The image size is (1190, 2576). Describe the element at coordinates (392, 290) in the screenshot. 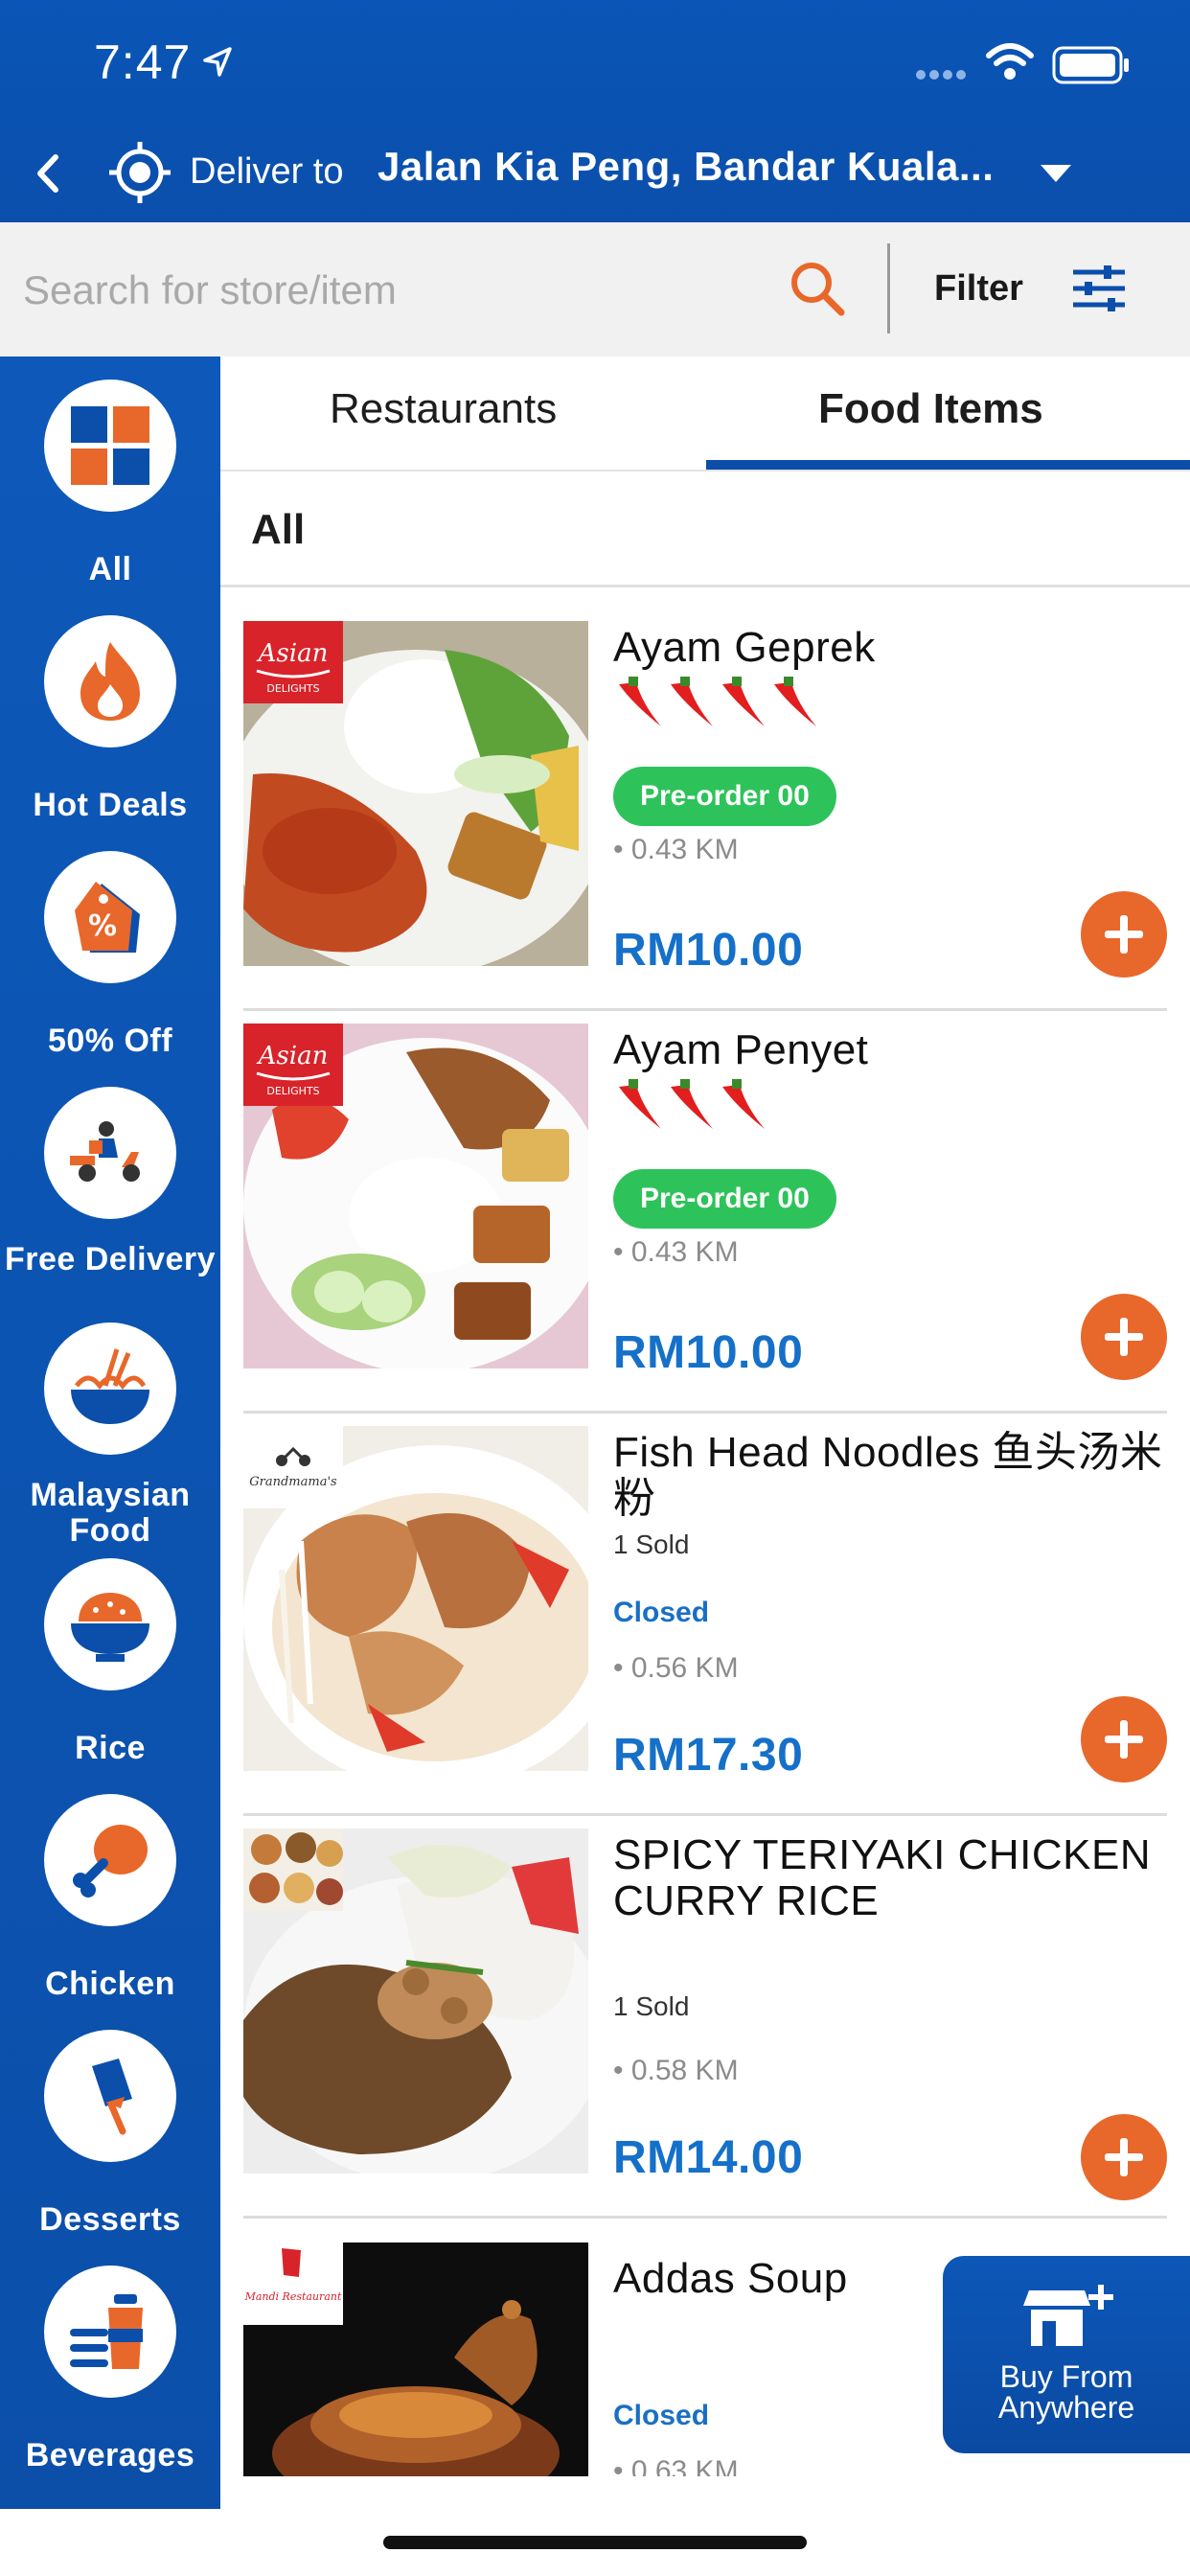

I see `search-input` at that location.